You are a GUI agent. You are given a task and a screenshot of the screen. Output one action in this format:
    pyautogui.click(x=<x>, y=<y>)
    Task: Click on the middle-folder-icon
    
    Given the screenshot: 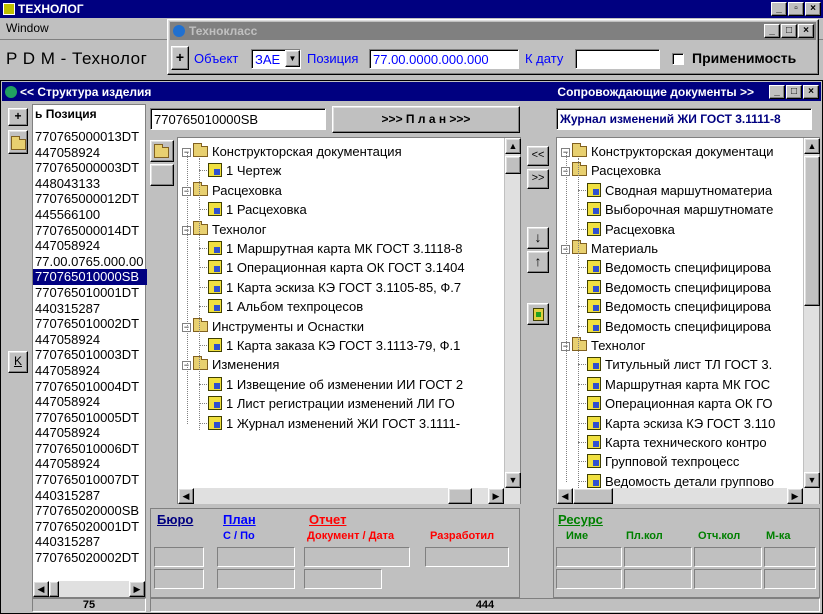 What is the action you would take?
    pyautogui.click(x=162, y=151)
    